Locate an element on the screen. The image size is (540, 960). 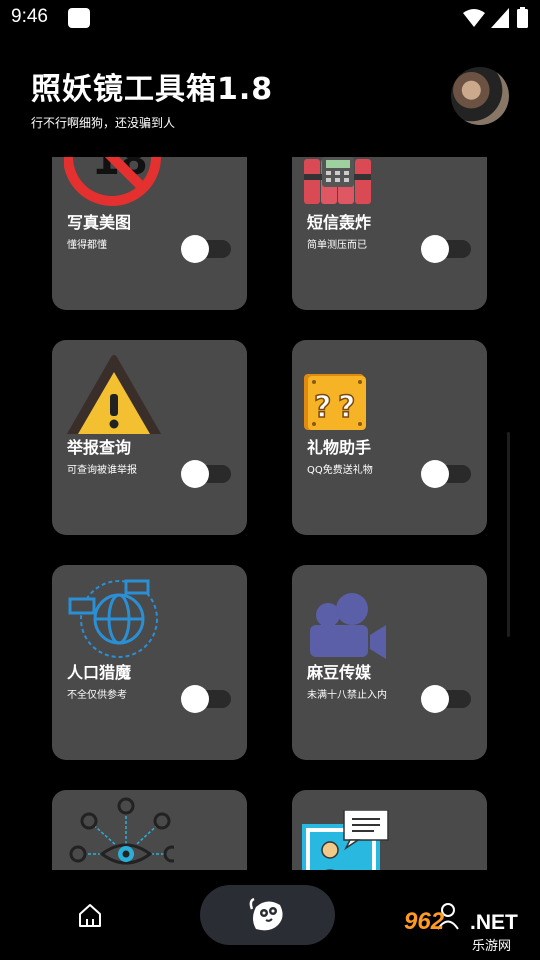
tool-name: 麻豆传媒 is located at coordinates (339, 672).